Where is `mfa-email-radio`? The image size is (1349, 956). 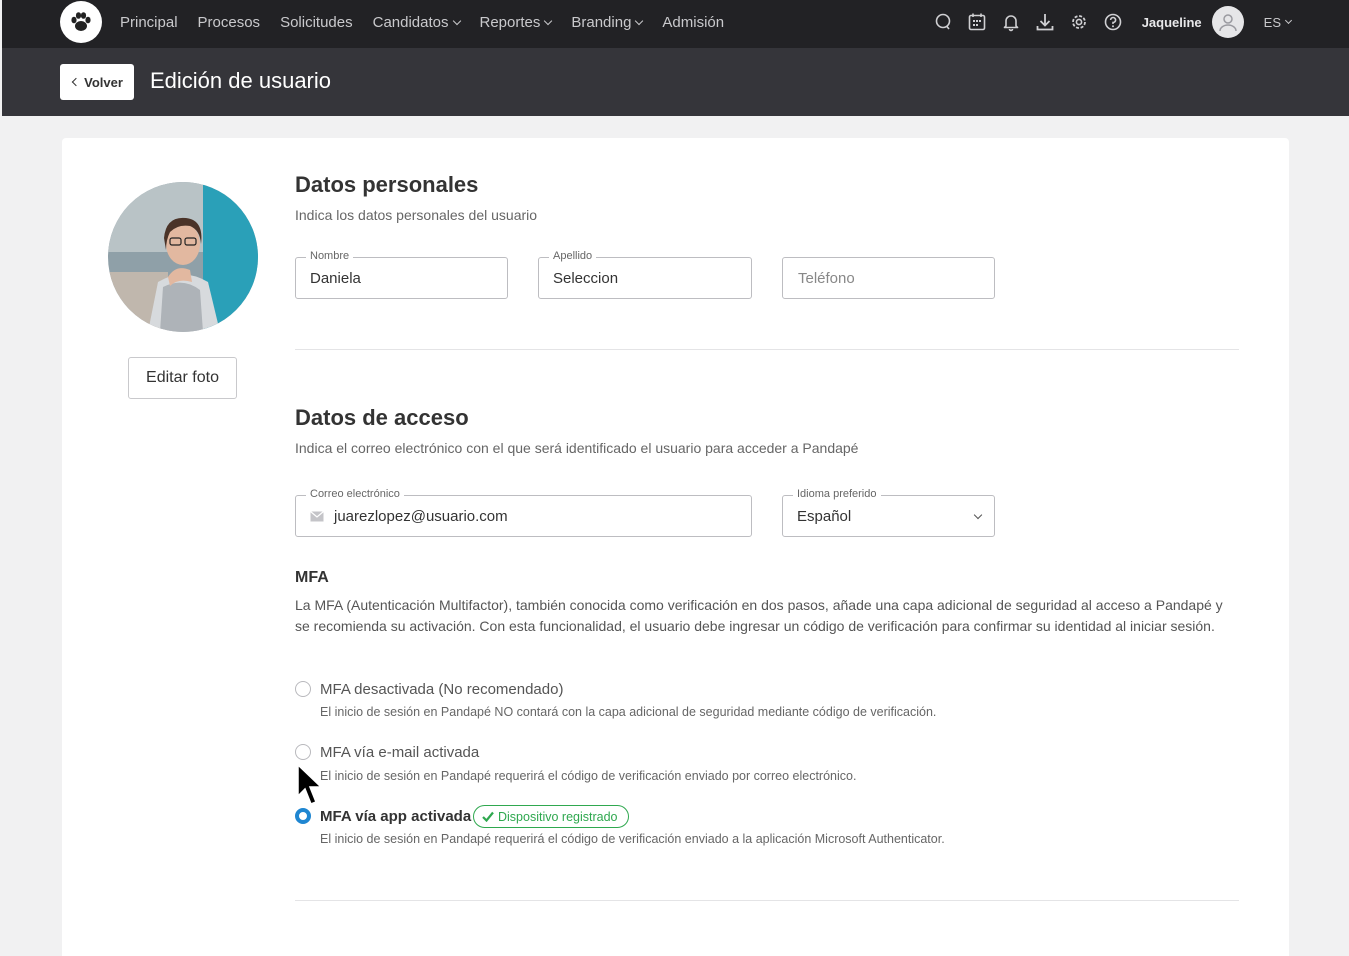
mfa-email-radio is located at coordinates (303, 752).